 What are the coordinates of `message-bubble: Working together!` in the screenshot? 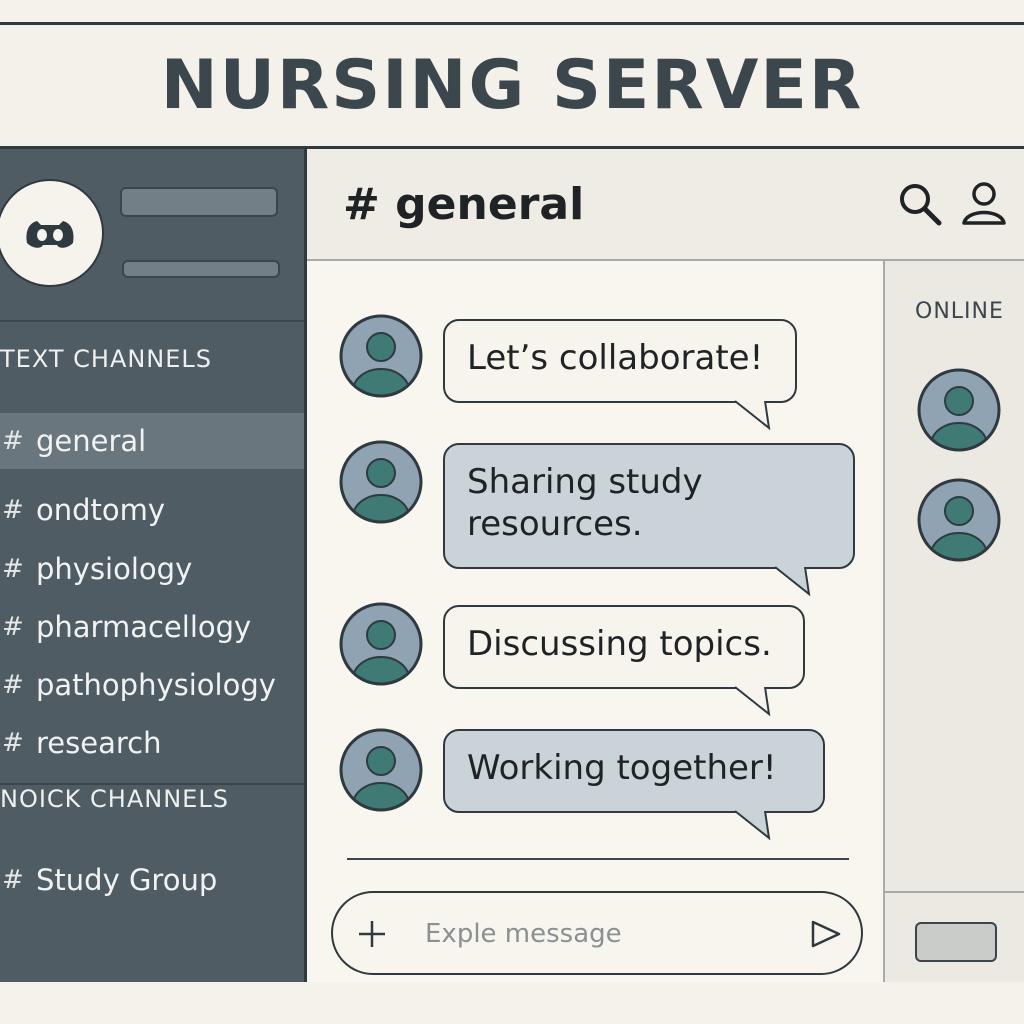 It's located at (634, 771).